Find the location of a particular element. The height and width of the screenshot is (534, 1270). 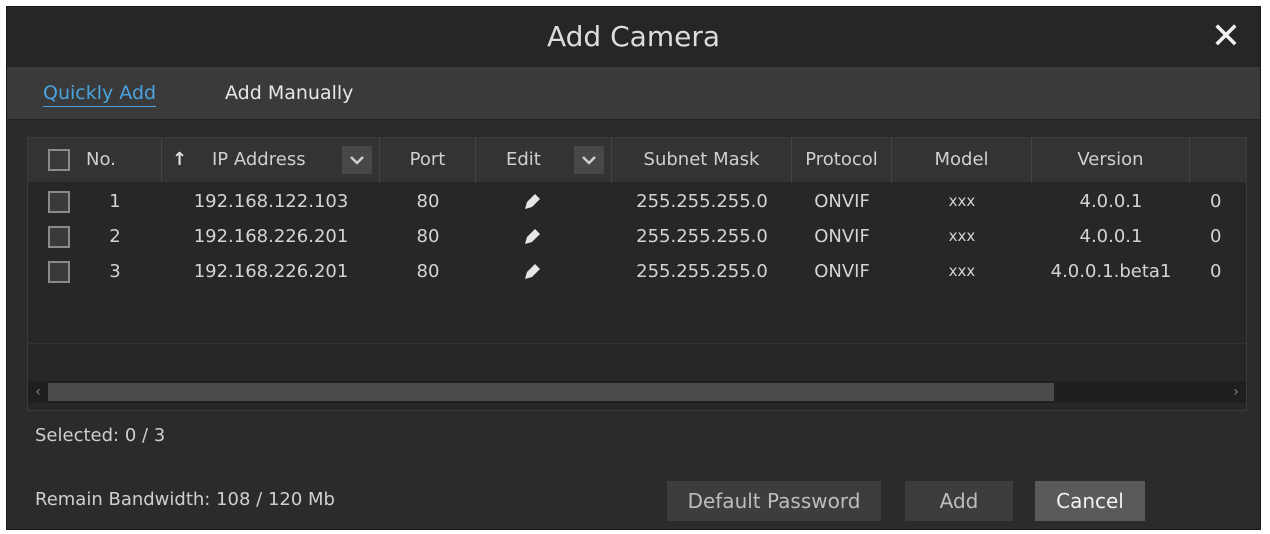

tab-bar: Quickly Add Add Manually is located at coordinates (633, 93).